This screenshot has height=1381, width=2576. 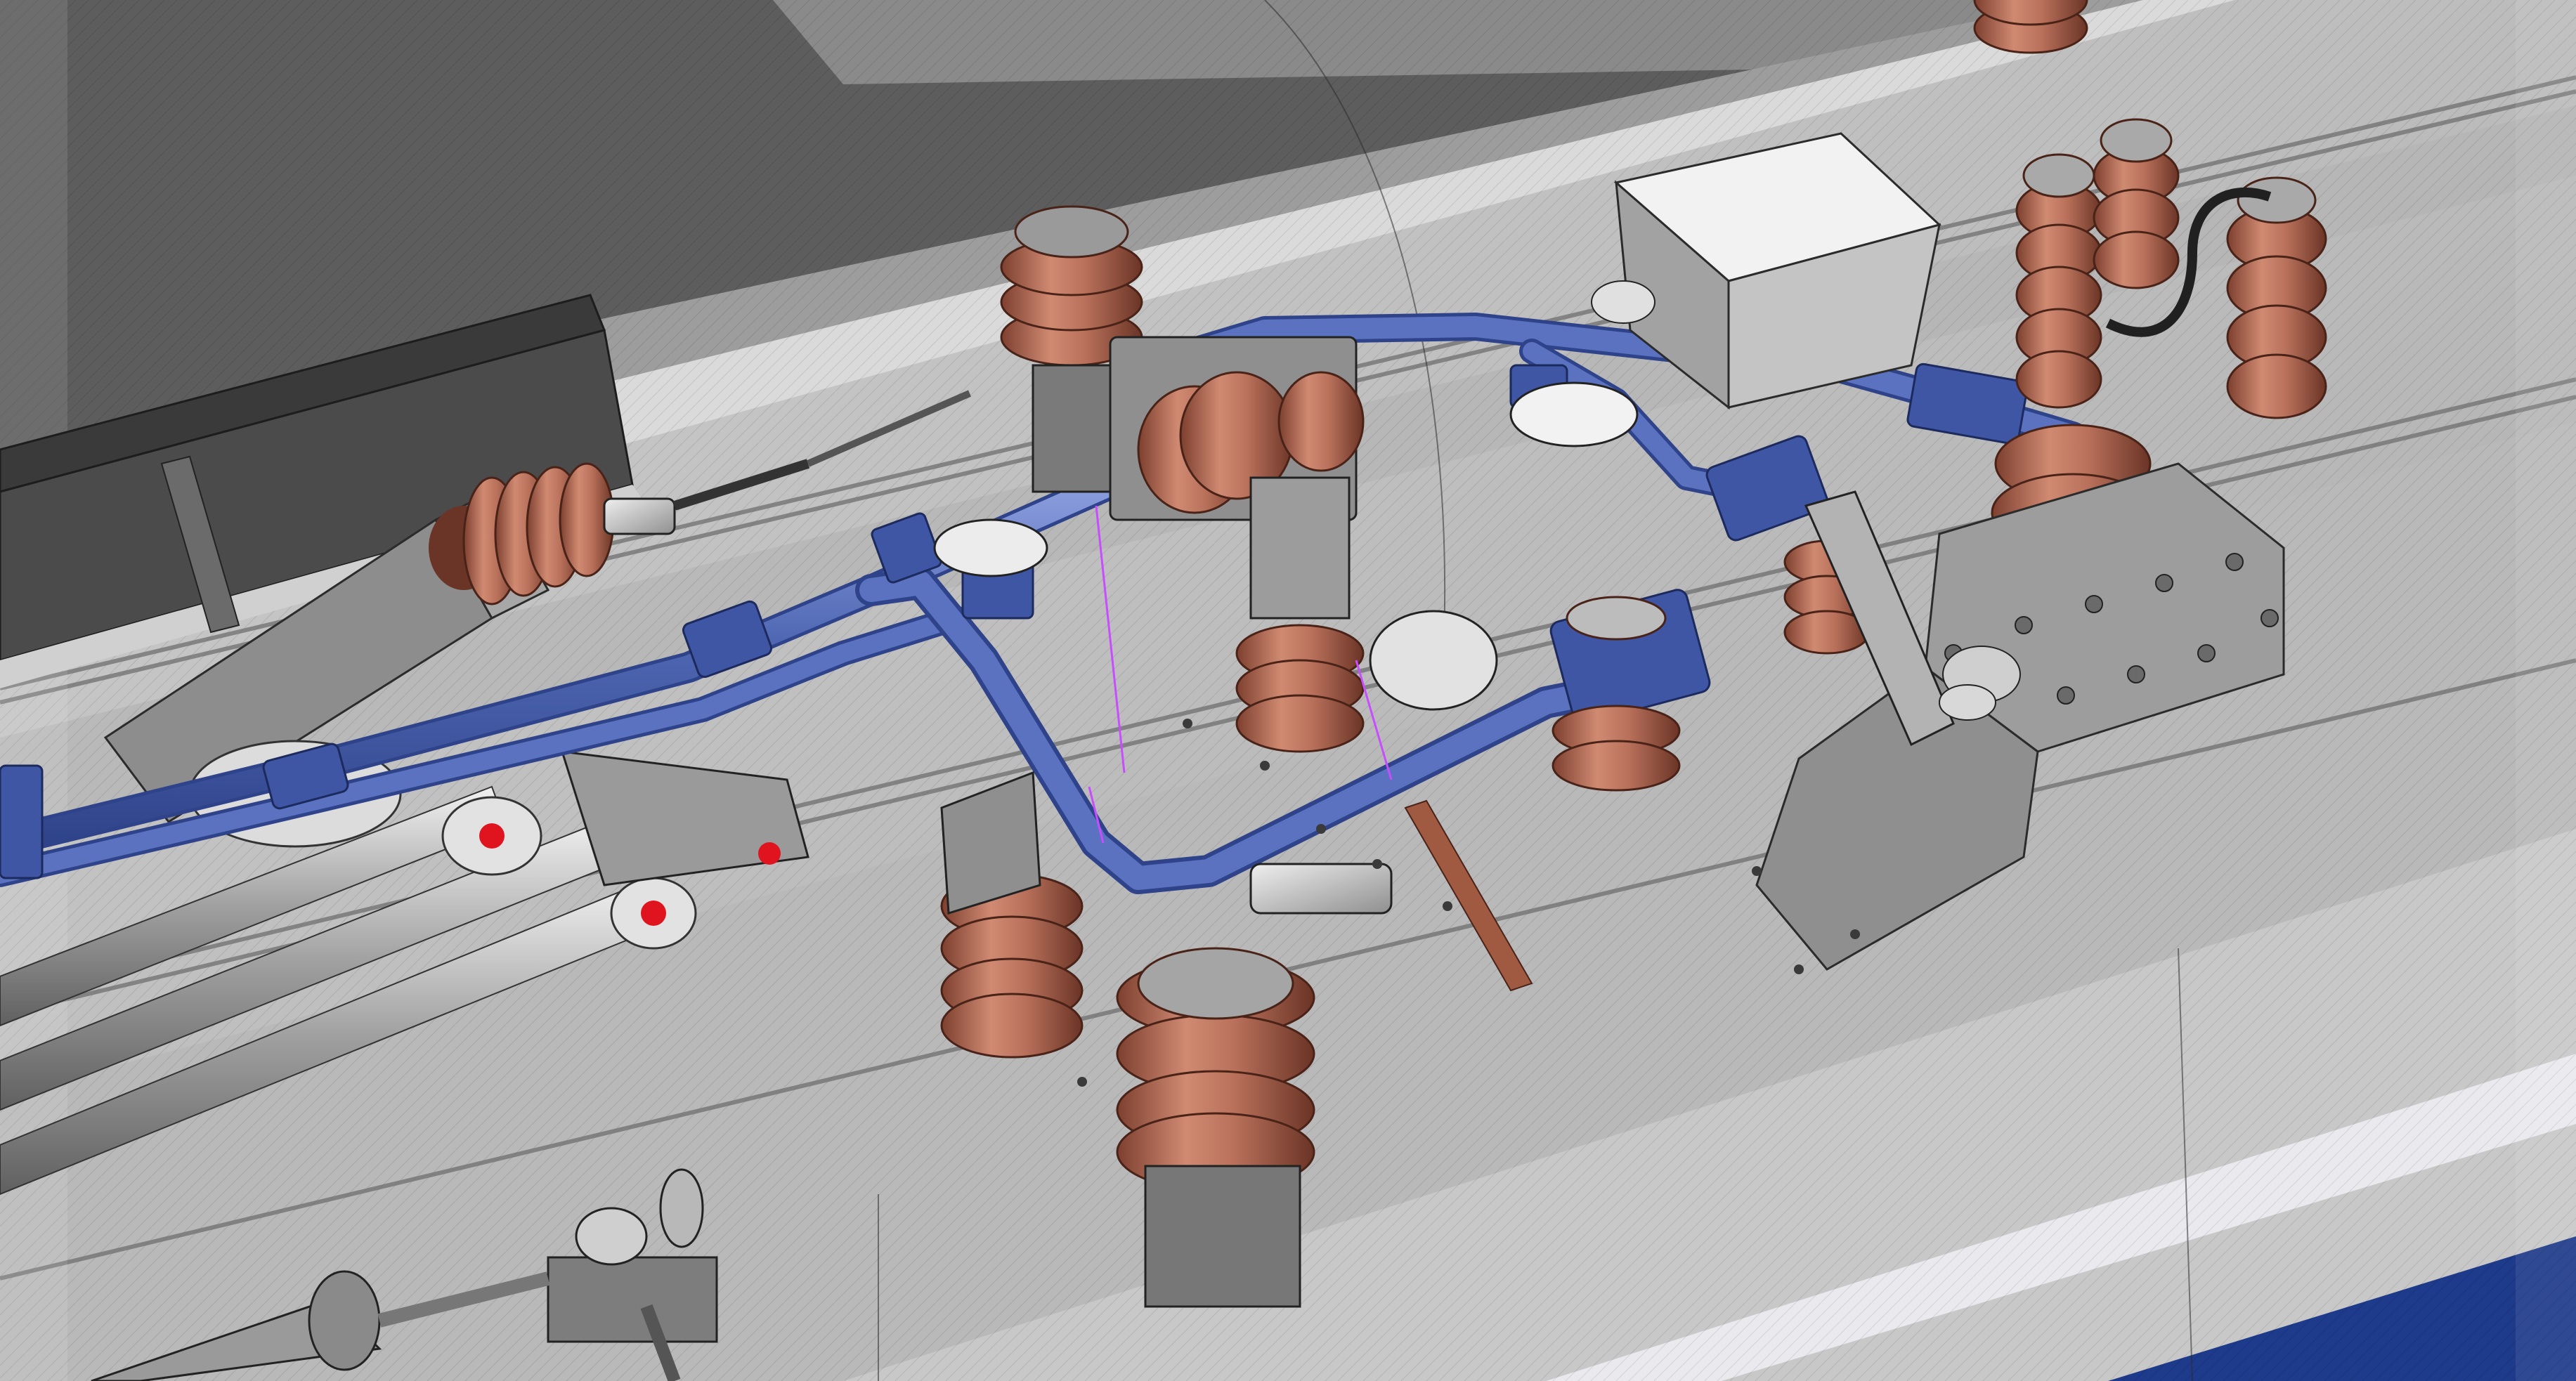 I want to click on insulator-front-large, so click(x=1215, y=1127).